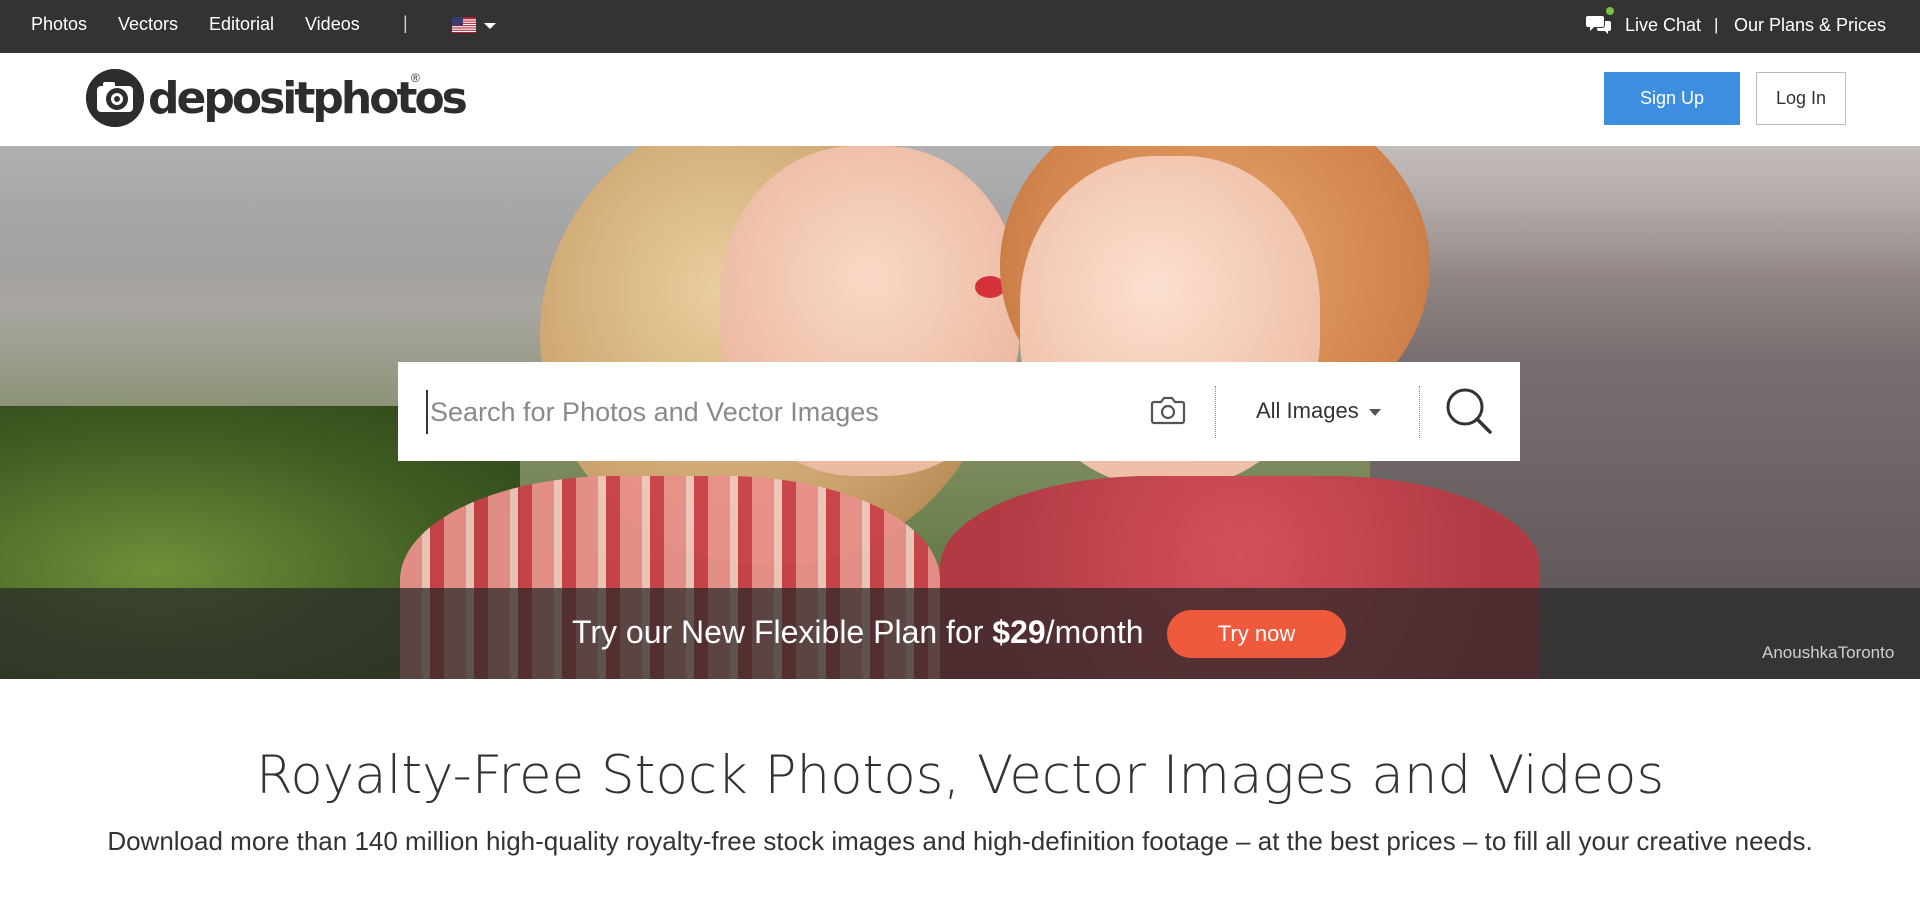 This screenshot has height=918, width=1920. Describe the element at coordinates (766, 412) in the screenshot. I see `search-input` at that location.